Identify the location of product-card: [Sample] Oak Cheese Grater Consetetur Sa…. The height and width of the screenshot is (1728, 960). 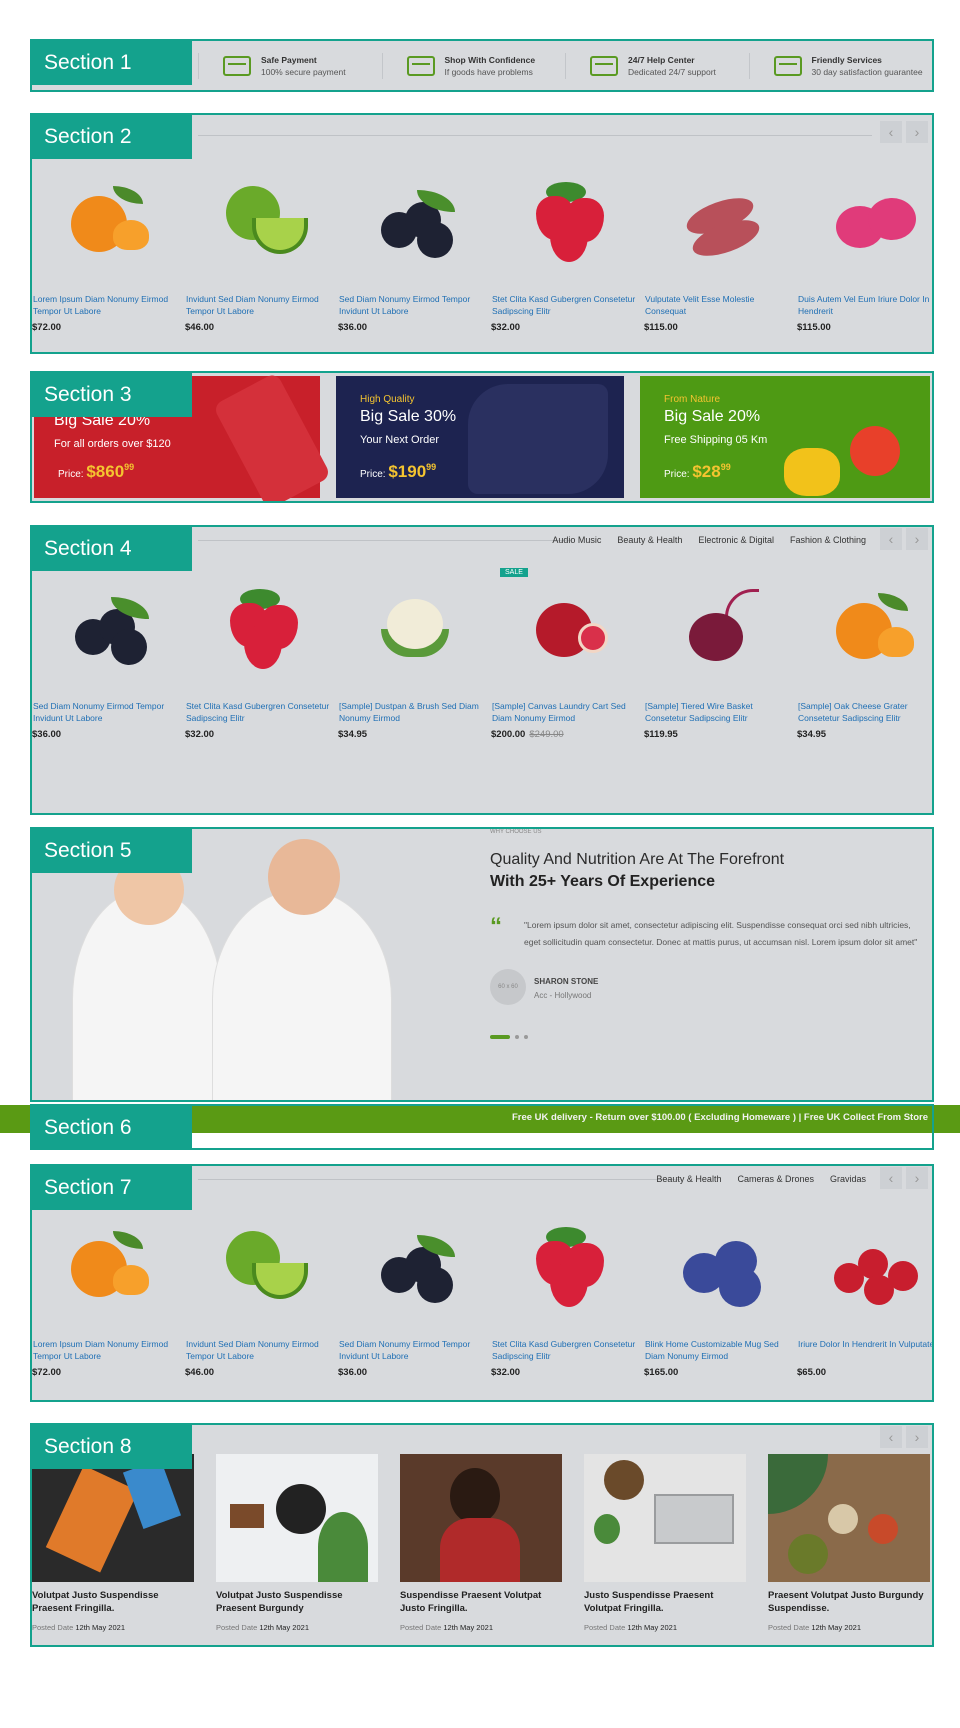
(864, 653).